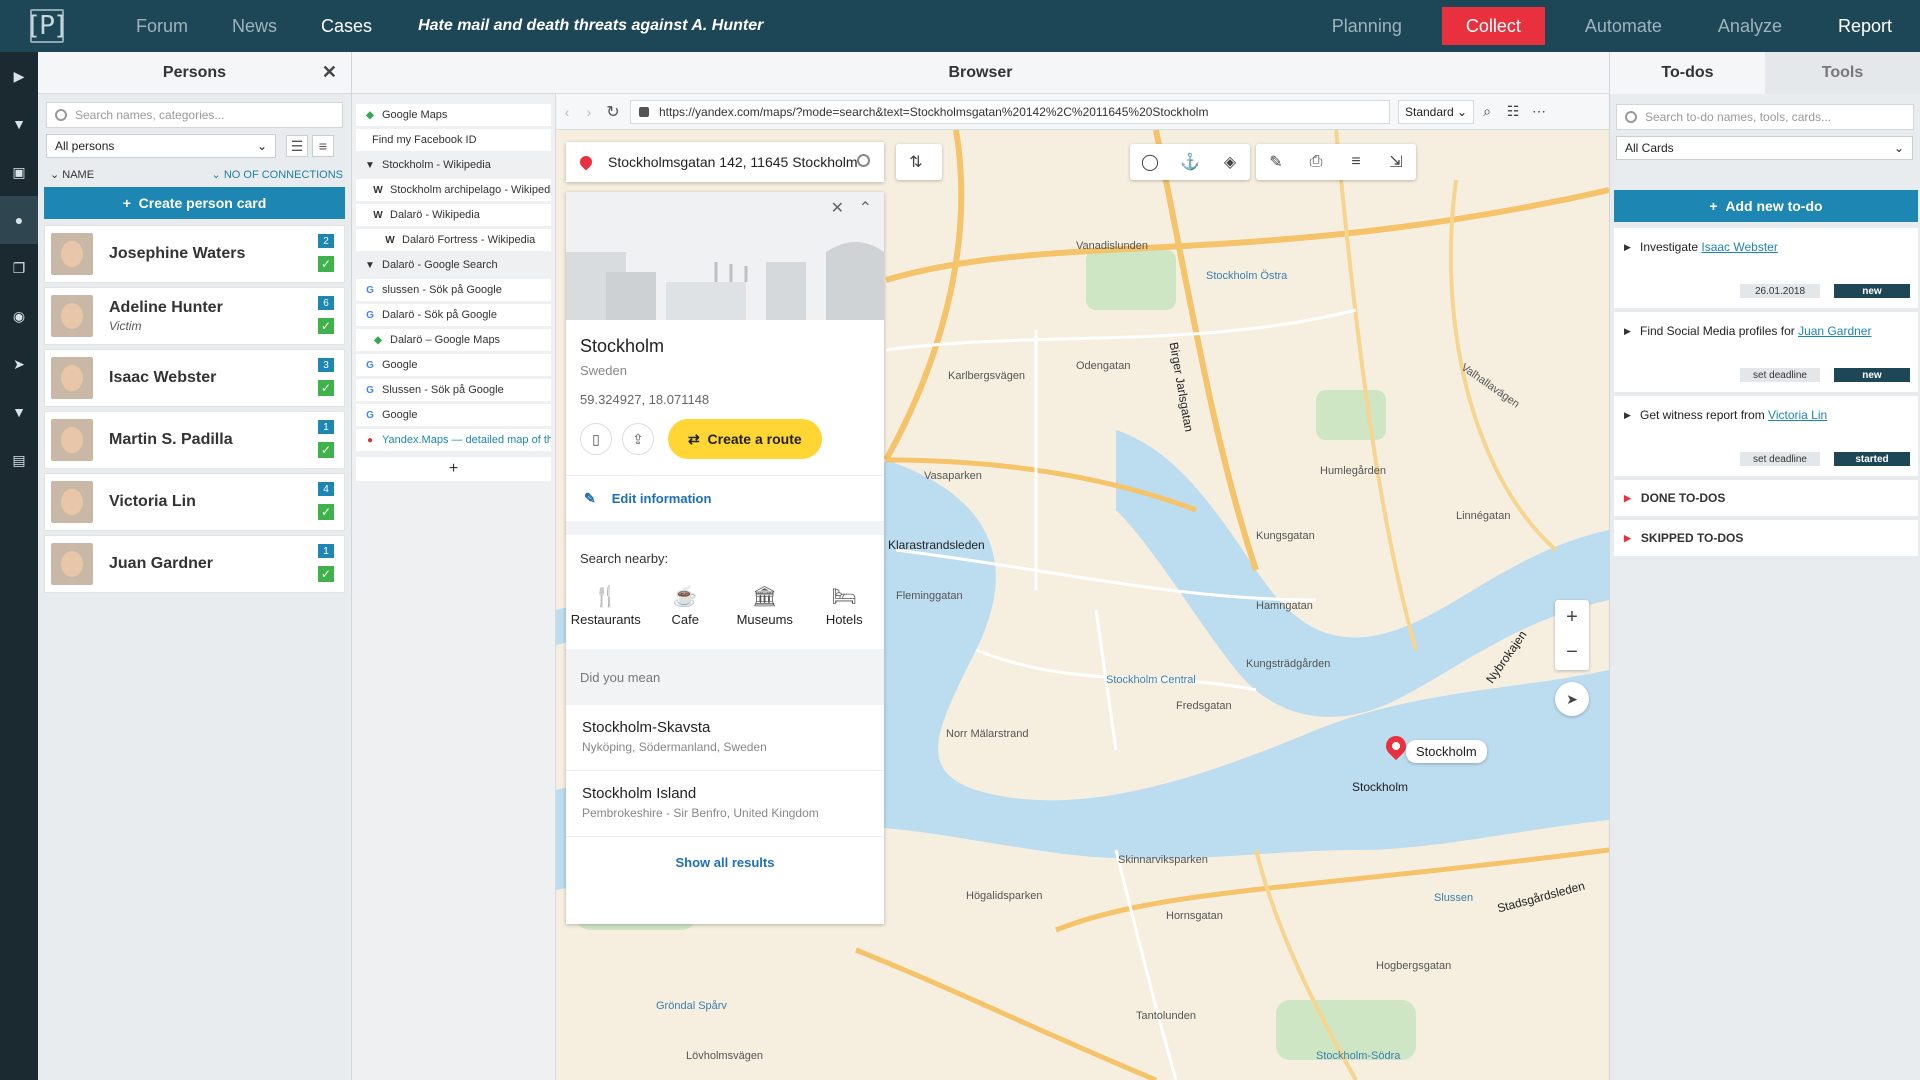  I want to click on add-tab-button: +, so click(453, 469).